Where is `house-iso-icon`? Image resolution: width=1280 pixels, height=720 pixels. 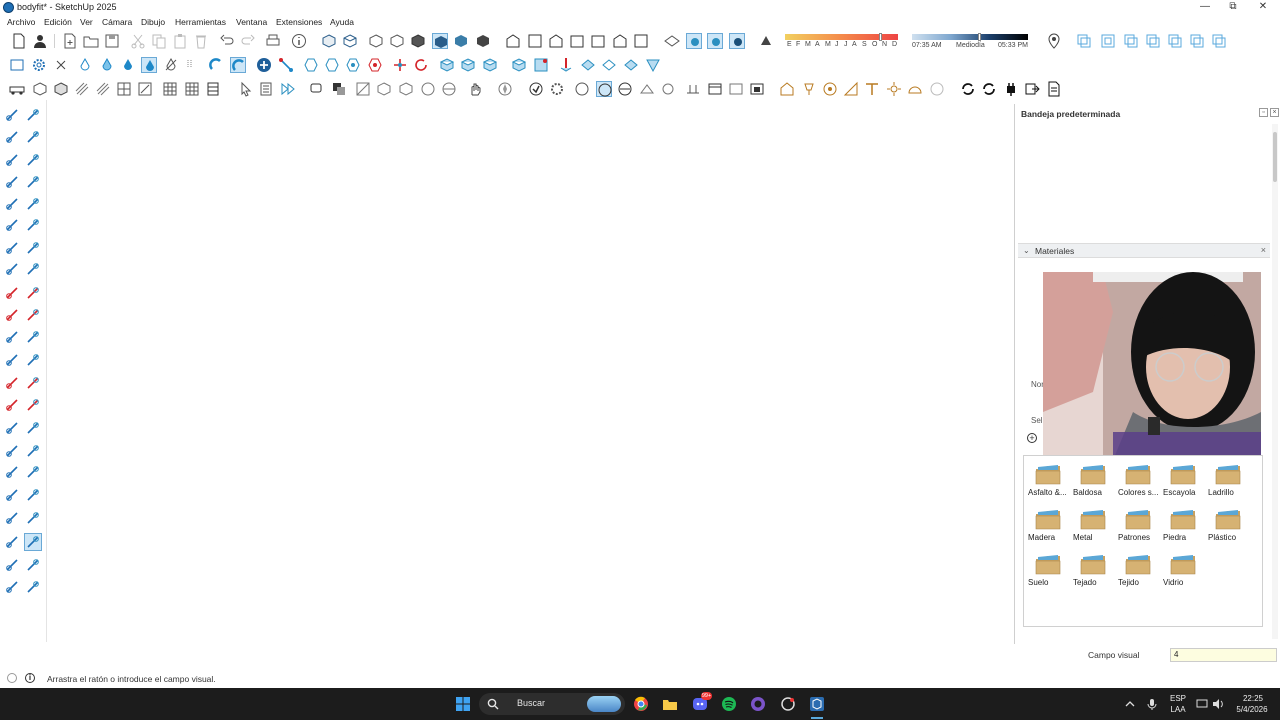
house-iso-icon is located at coordinates (620, 41).